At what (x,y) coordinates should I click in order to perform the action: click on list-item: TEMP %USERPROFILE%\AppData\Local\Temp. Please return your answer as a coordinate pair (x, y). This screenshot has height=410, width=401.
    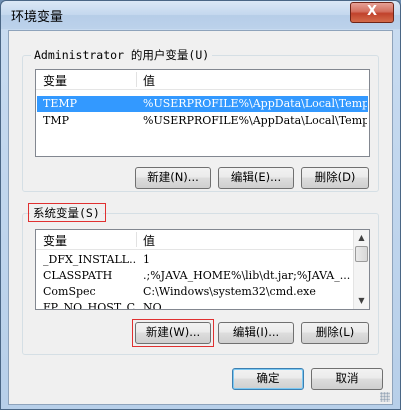
    Looking at the image, I should click on (202, 104).